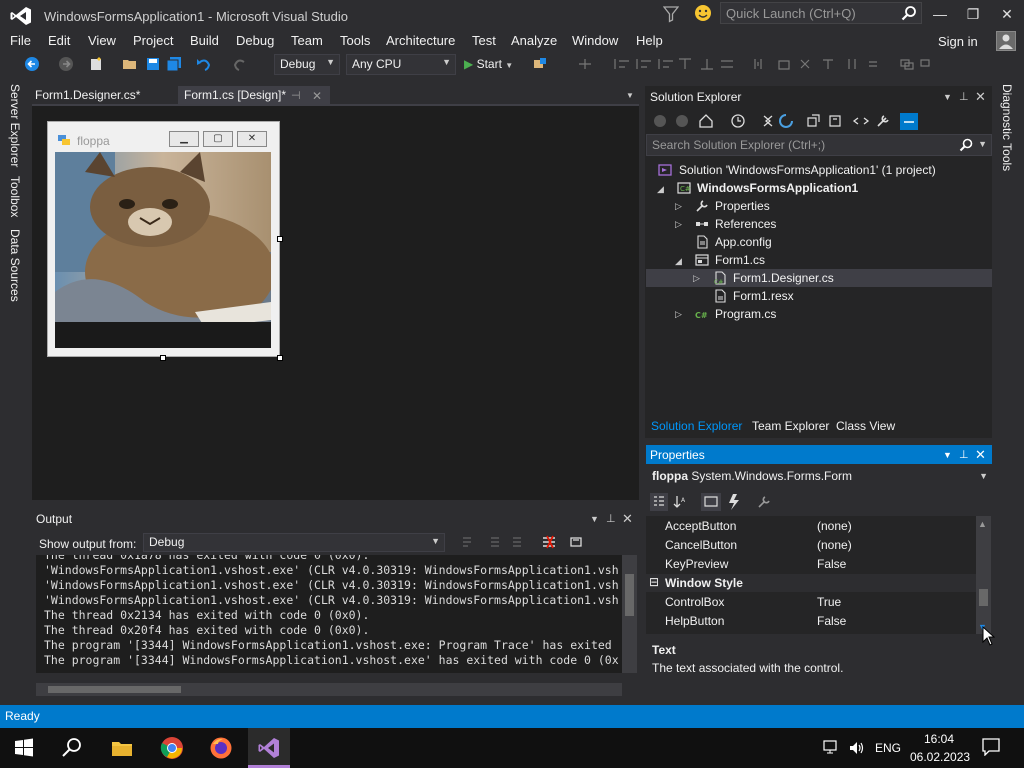 The image size is (1024, 768). What do you see at coordinates (649, 40) in the screenshot?
I see `menu-help: Help` at bounding box center [649, 40].